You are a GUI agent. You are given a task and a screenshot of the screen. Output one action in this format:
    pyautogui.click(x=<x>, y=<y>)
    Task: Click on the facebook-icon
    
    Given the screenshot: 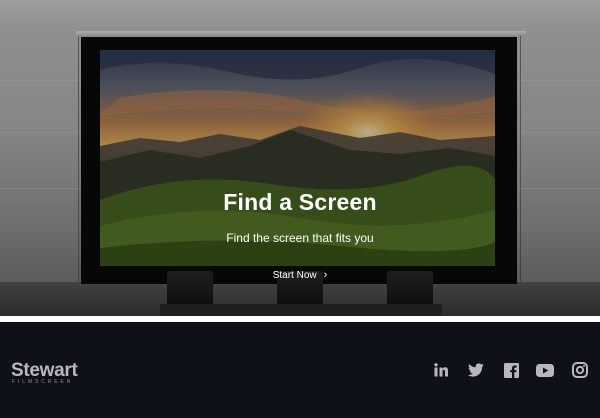 What is the action you would take?
    pyautogui.click(x=511, y=370)
    